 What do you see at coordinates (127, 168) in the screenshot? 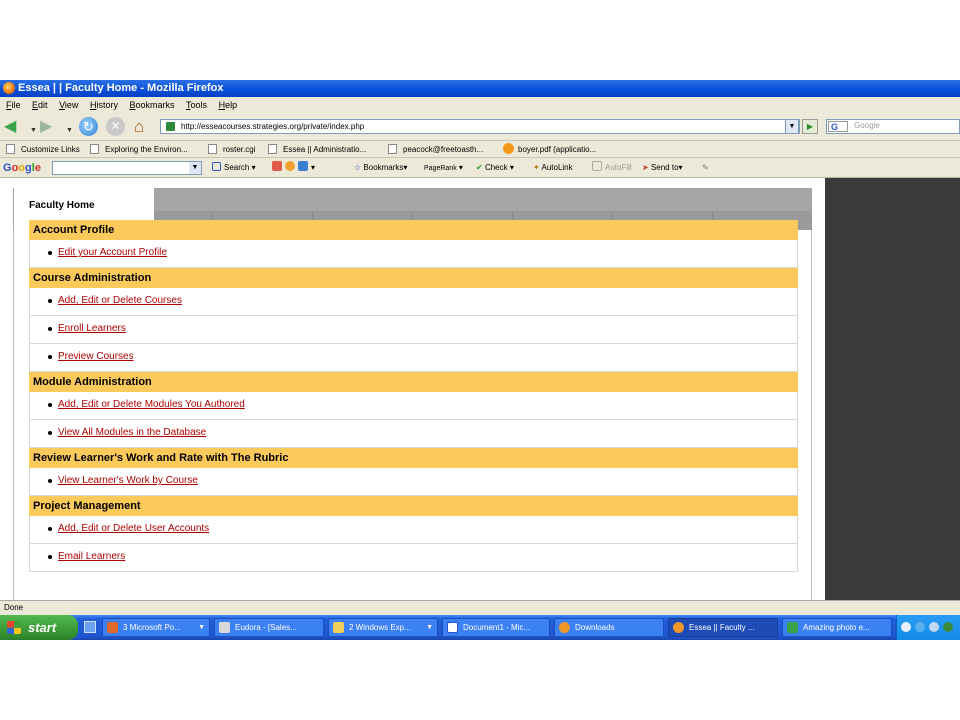
I see `google-toolbar-search-input: ▼` at bounding box center [127, 168].